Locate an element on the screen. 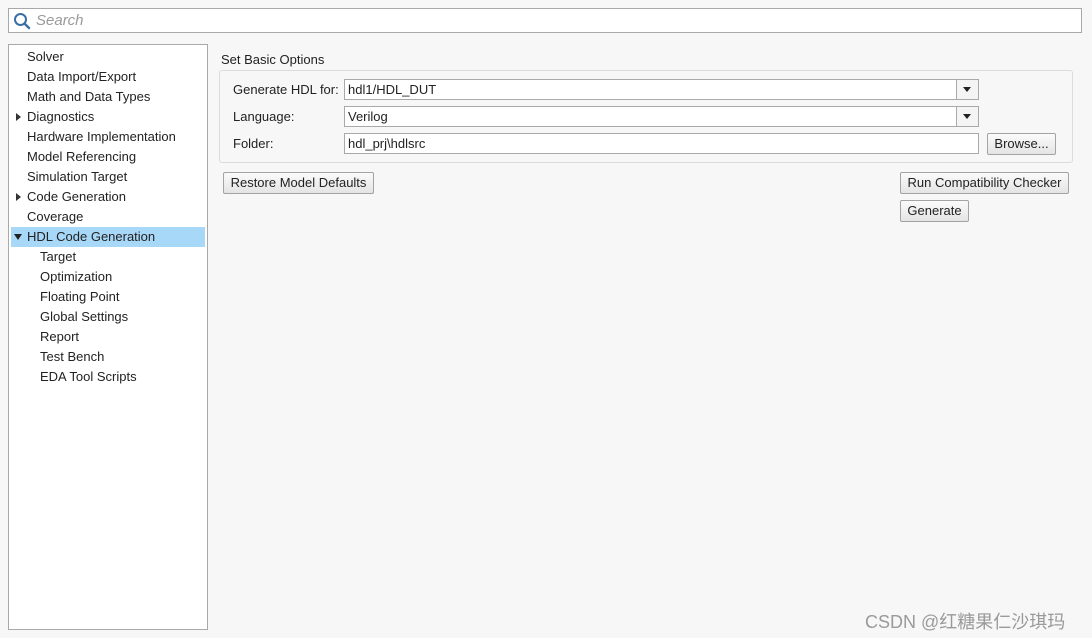 Image resolution: width=1092 pixels, height=638 pixels. tree-item-data-import-export: Data Import/Export is located at coordinates (108, 77).